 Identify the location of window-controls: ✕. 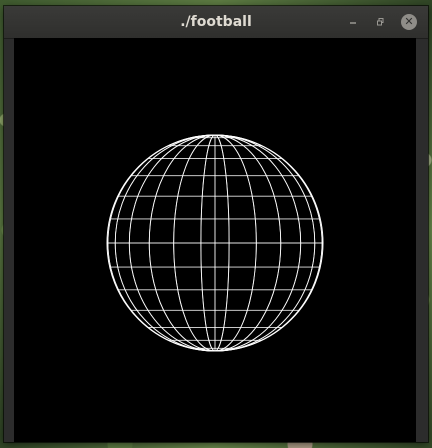
(381, 22).